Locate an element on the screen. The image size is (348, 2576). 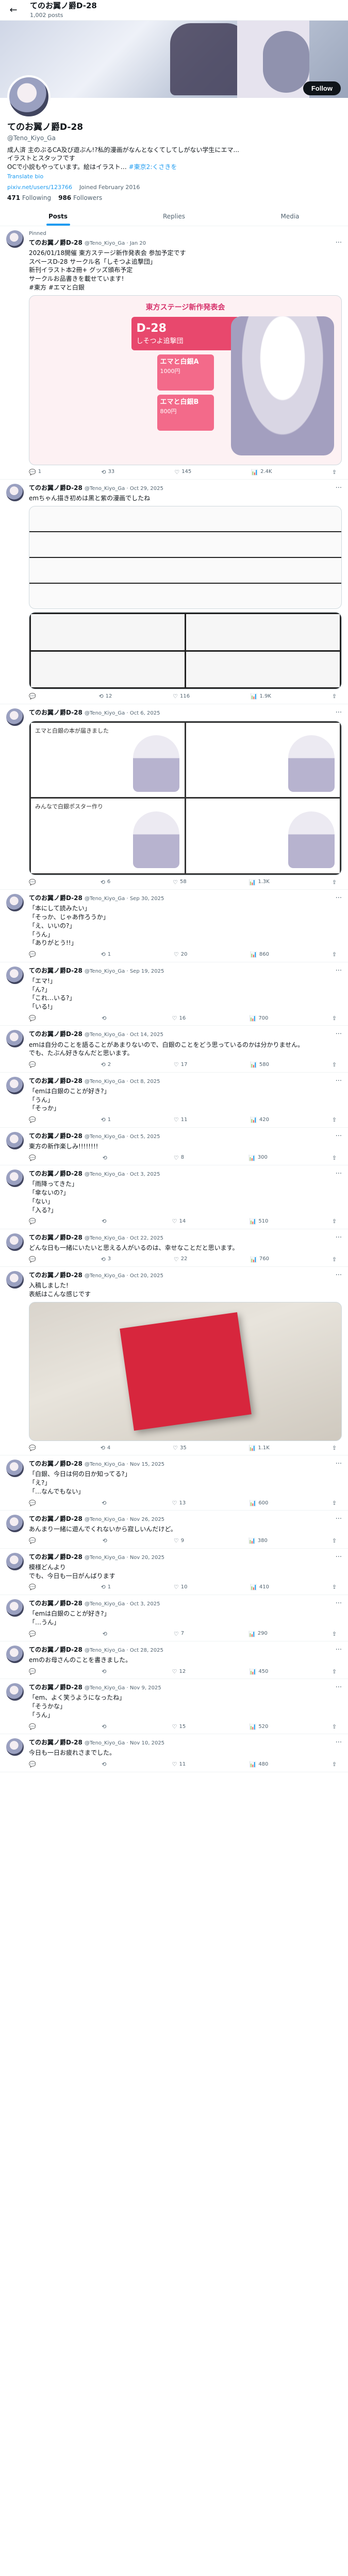
tab-media: Media is located at coordinates (290, 216).